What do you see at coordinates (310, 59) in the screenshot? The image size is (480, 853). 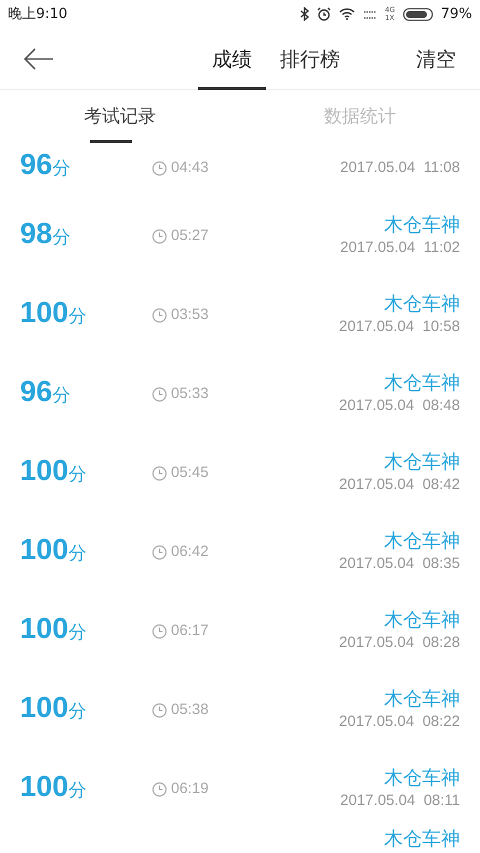 I see `header-tab: 排行榜` at bounding box center [310, 59].